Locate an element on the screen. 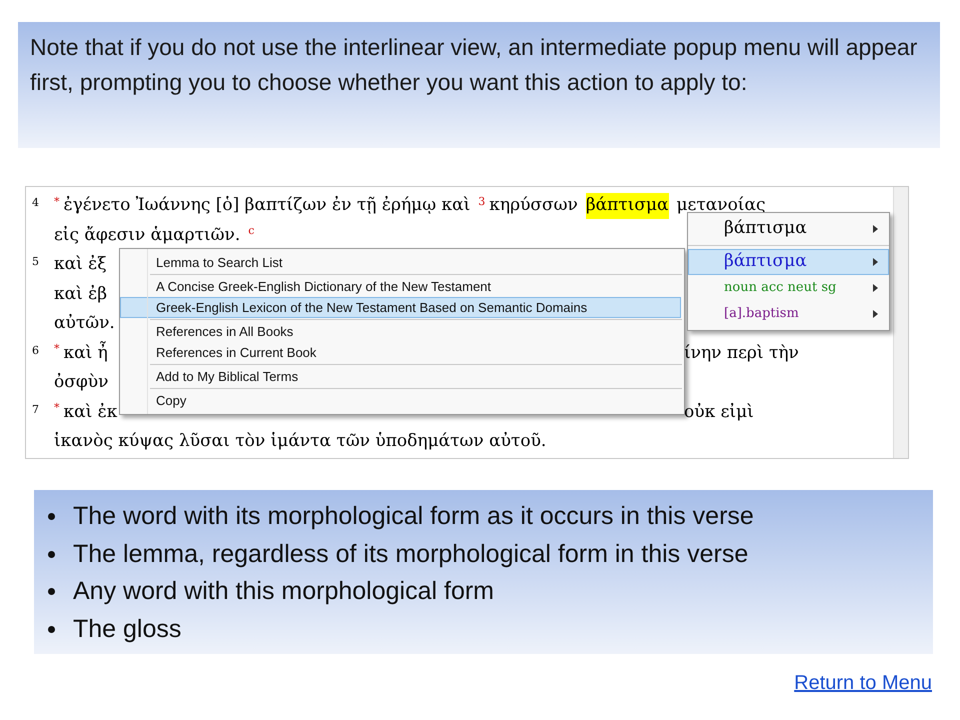 The height and width of the screenshot is (720, 960). menu-item: Greek-English Lexicon of the New Testament Based on Semantic Domains is located at coordinates (400, 307).